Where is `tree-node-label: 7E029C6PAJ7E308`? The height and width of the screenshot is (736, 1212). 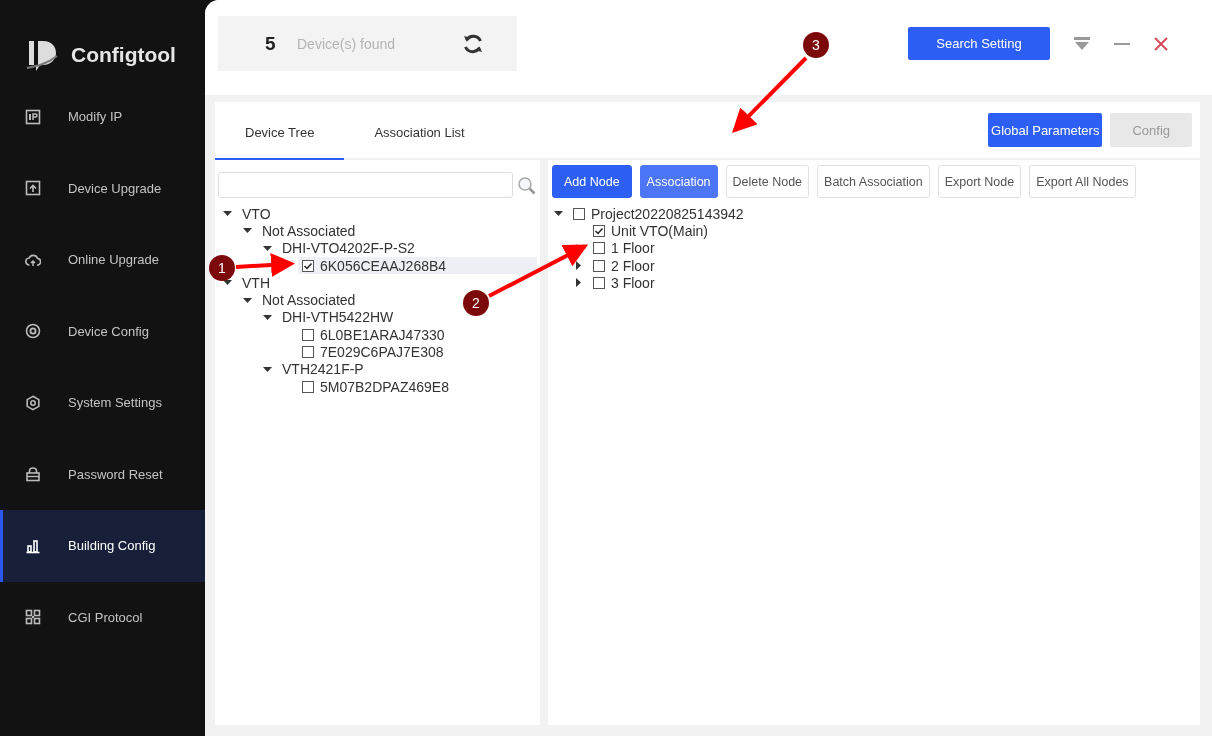
tree-node-label: 7E029C6PAJ7E308 is located at coordinates (382, 352).